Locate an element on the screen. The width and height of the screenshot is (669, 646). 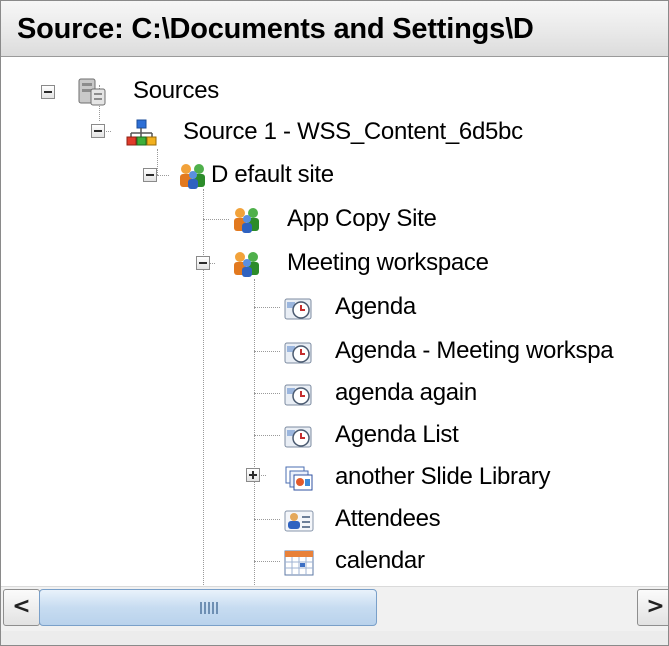
slide-library-icon is located at coordinates (299, 478).